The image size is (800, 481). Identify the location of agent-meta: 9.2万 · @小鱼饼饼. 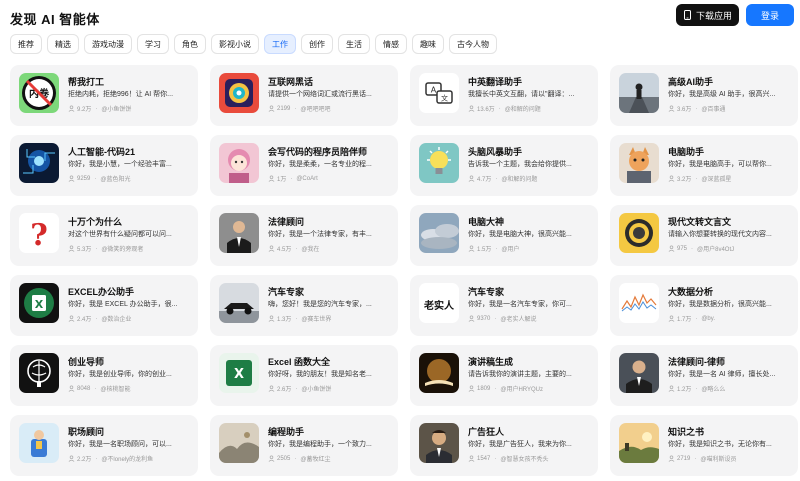
(130, 108).